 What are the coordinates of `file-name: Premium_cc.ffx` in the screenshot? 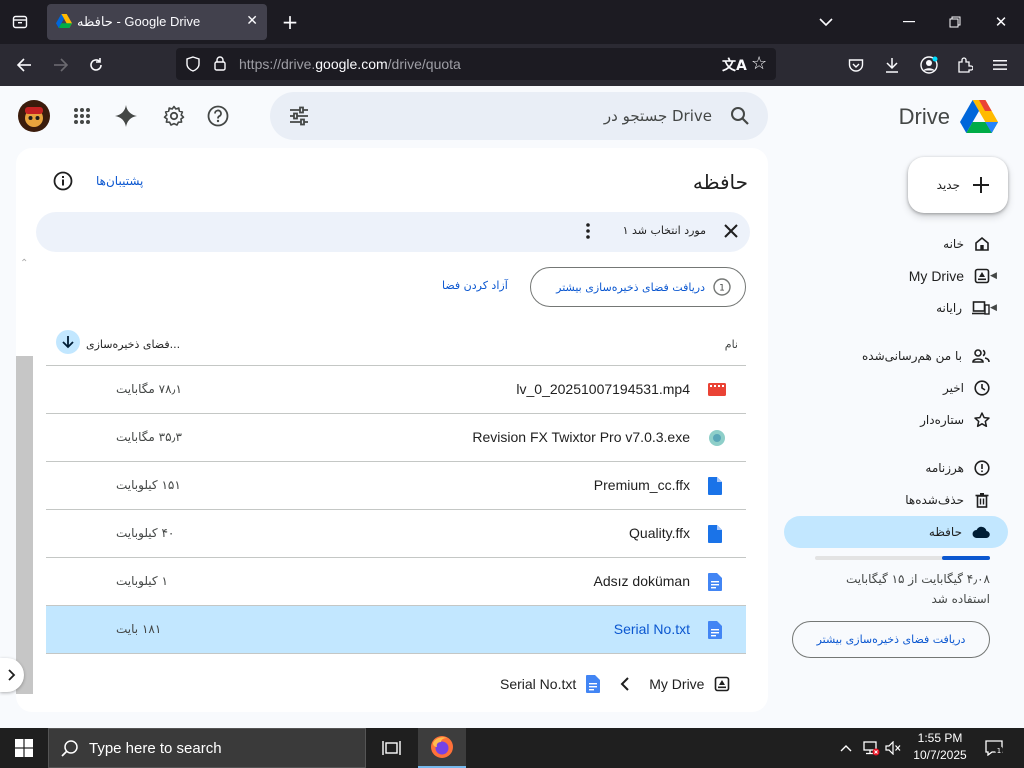 It's located at (642, 485).